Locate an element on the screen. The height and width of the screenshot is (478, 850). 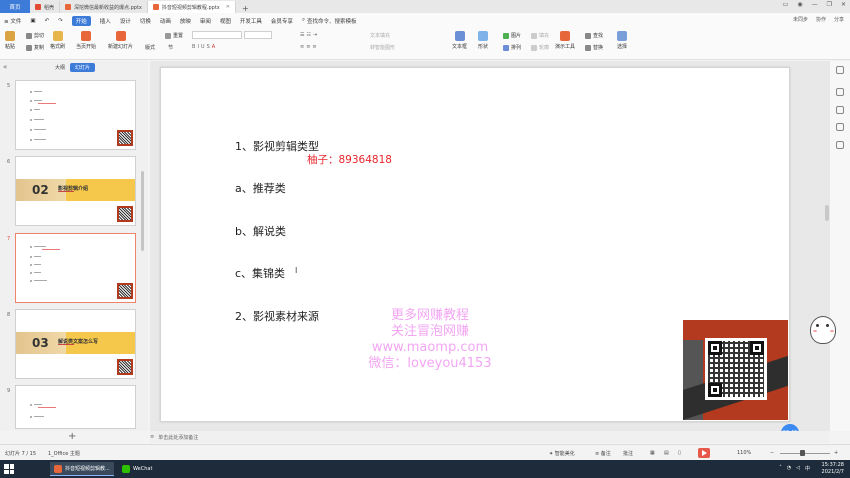
tab-document-2: 抖音短视频剪辑教程.pptx ✕ is located at coordinates (191, 7).